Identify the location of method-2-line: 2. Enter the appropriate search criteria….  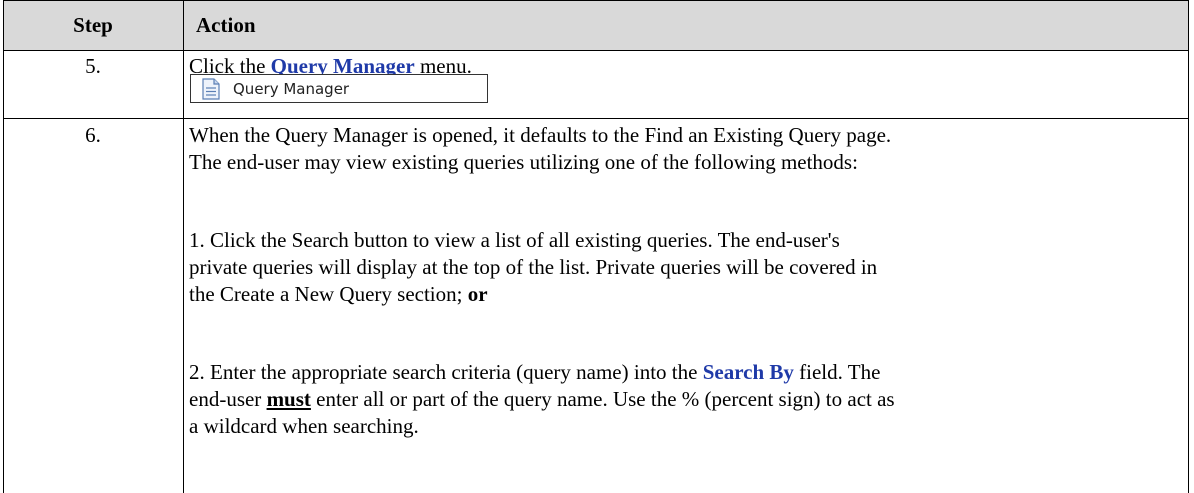
(535, 372).